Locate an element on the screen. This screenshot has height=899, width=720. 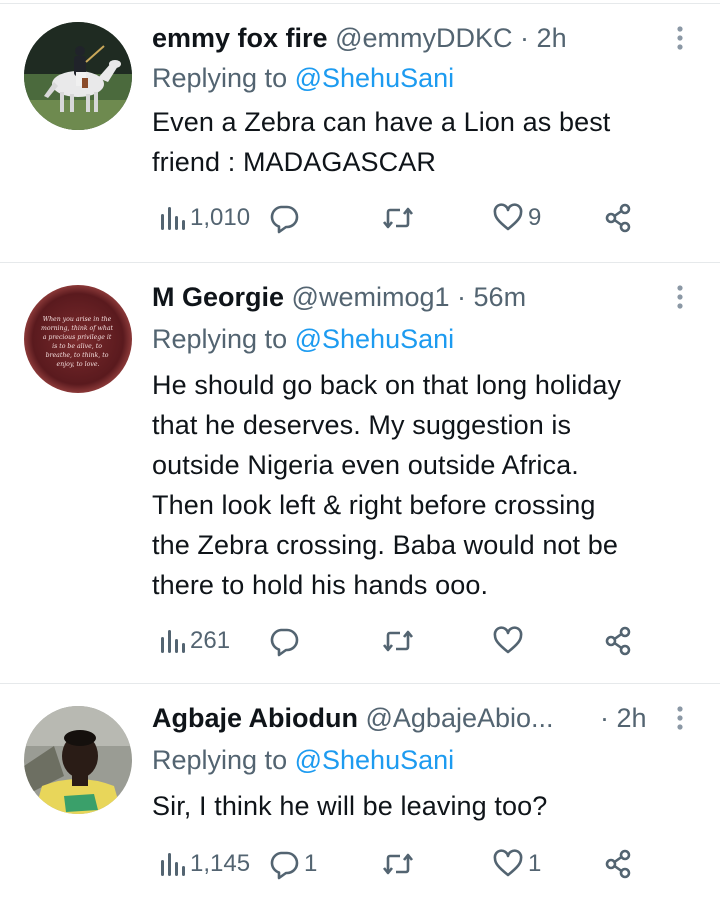
views-count: 1,145 is located at coordinates (220, 863).